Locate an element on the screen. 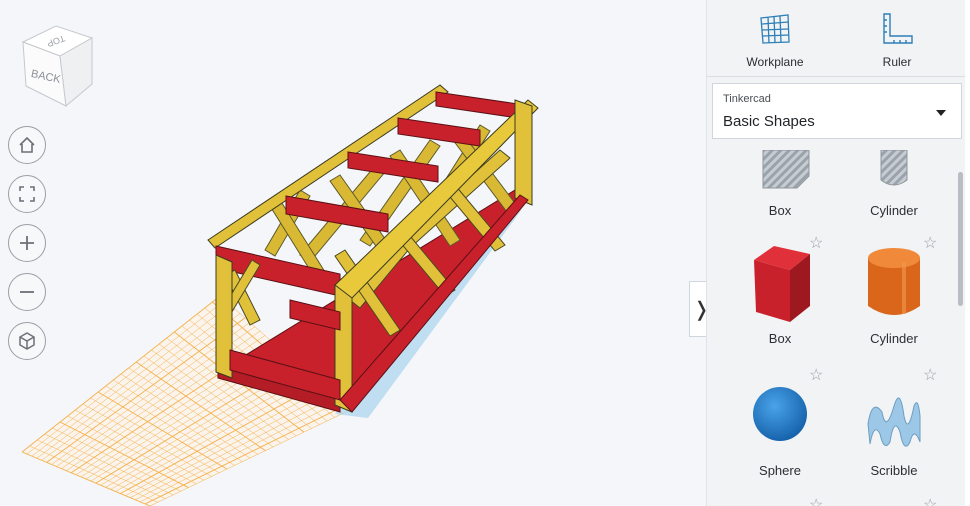 This screenshot has width=970, height=506. shape-label: Sphere is located at coordinates (780, 470).